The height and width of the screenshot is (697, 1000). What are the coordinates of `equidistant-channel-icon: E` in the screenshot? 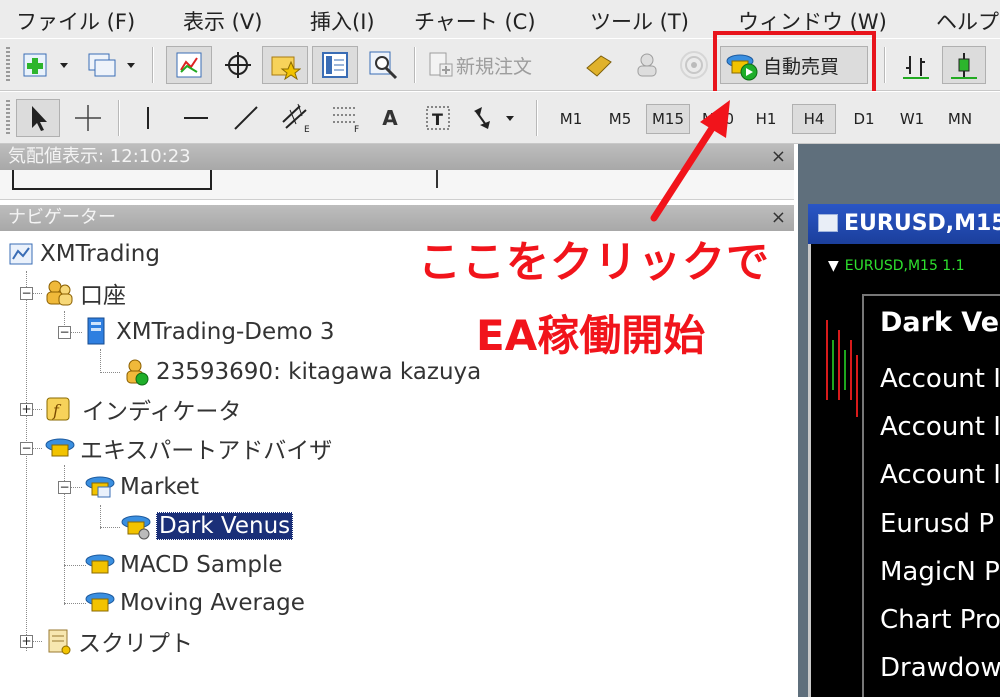 It's located at (296, 118).